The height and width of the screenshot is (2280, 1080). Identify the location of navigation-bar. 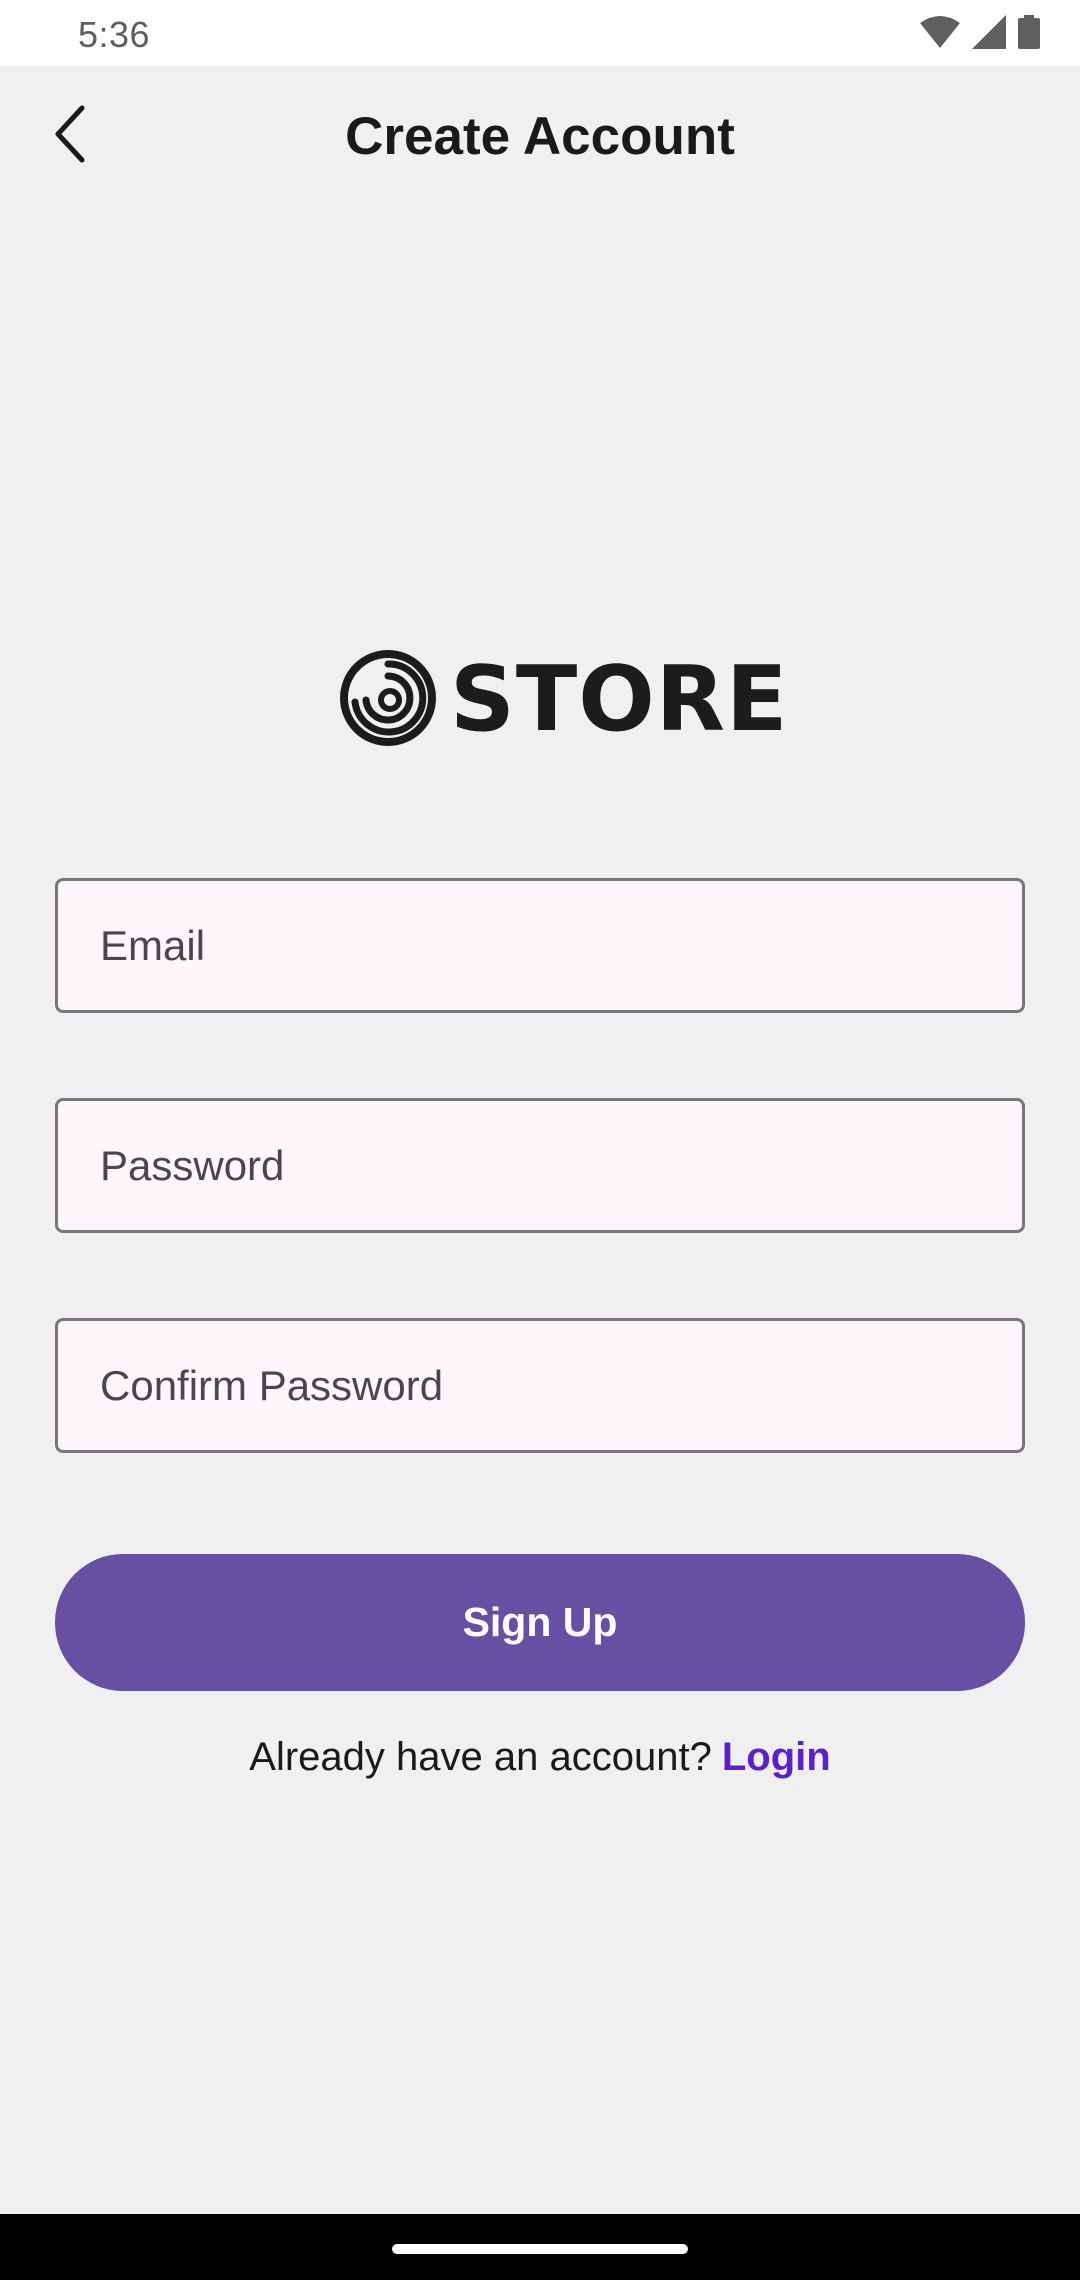
(540, 2247).